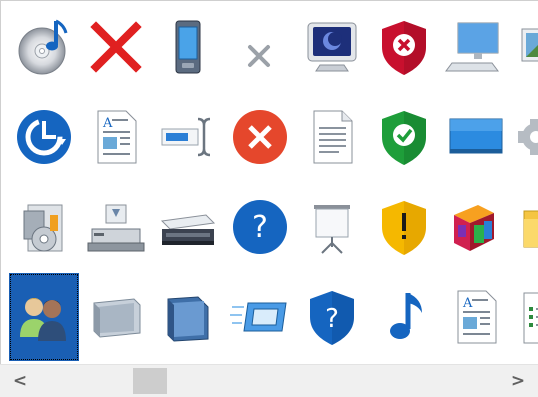 Image resolution: width=538 pixels, height=397 pixels. I want to click on shield-error-icon, so click(404, 47).